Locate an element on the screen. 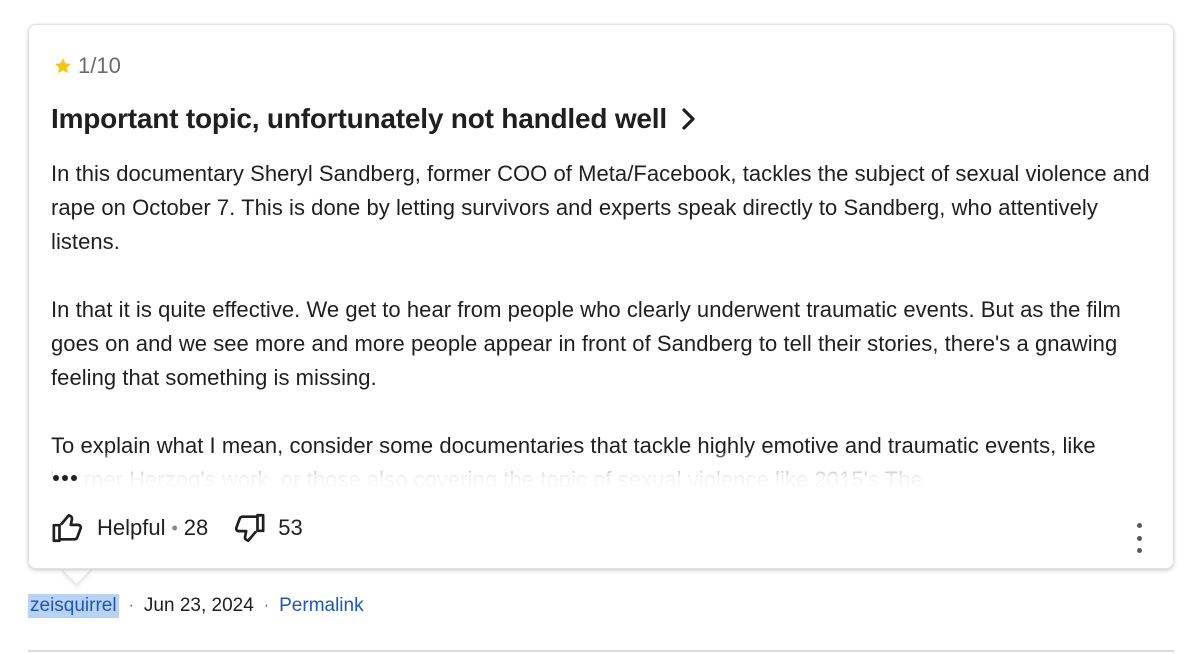 This screenshot has height=654, width=1200. permalink-link: Permalink is located at coordinates (321, 606).